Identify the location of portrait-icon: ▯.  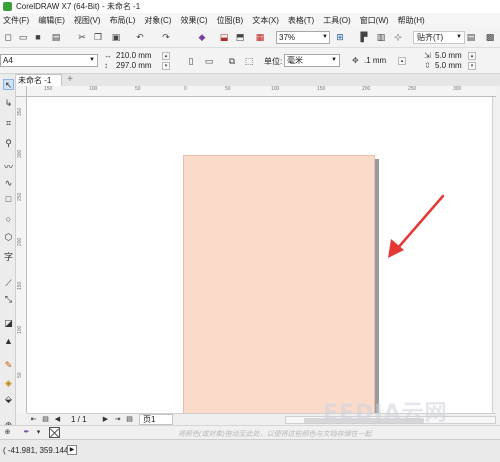
(191, 61).